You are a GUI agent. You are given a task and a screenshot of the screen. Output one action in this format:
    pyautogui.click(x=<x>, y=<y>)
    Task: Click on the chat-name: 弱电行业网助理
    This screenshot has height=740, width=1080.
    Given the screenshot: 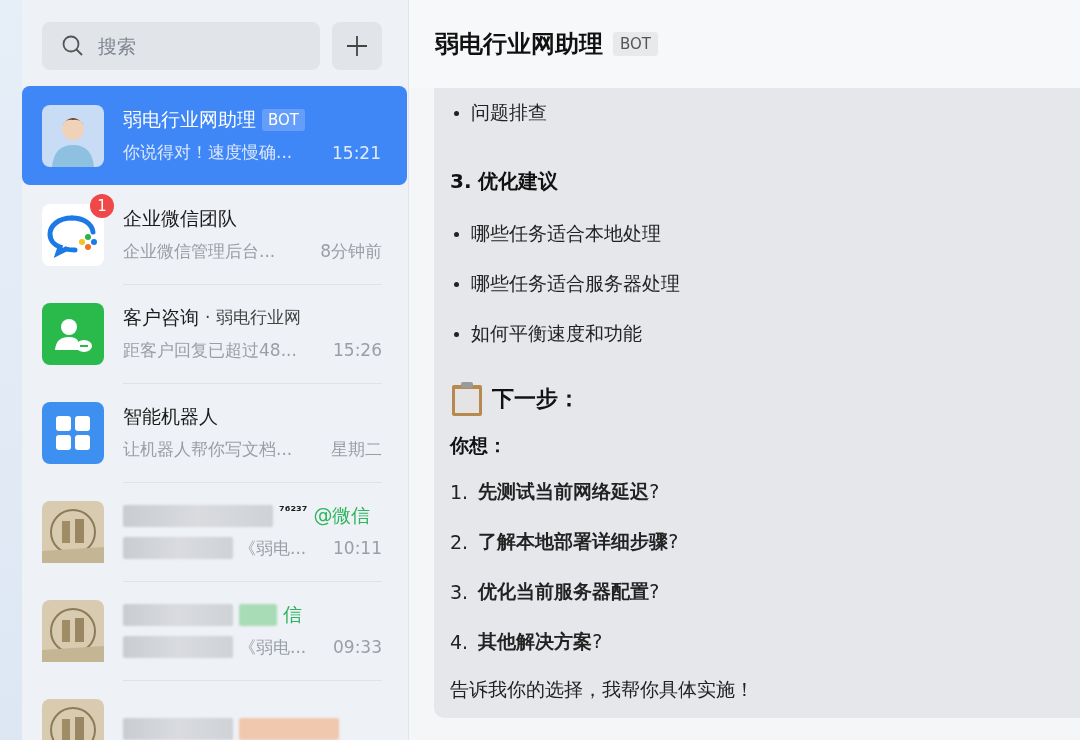 What is the action you would take?
    pyautogui.click(x=189, y=119)
    